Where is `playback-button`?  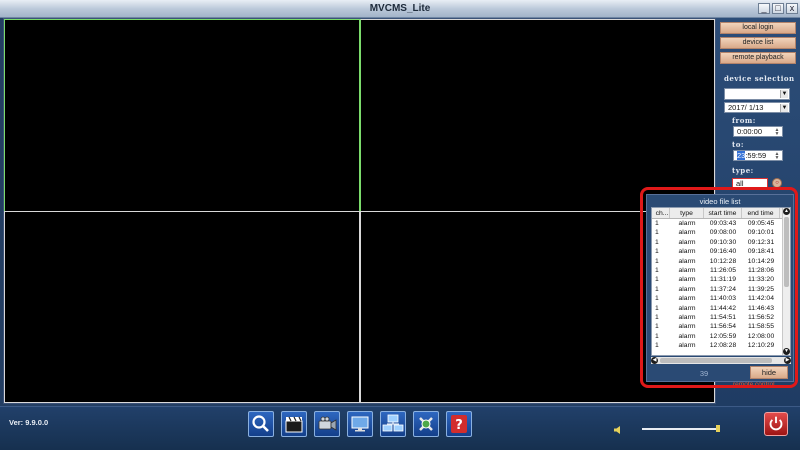
playback-button is located at coordinates (294, 424).